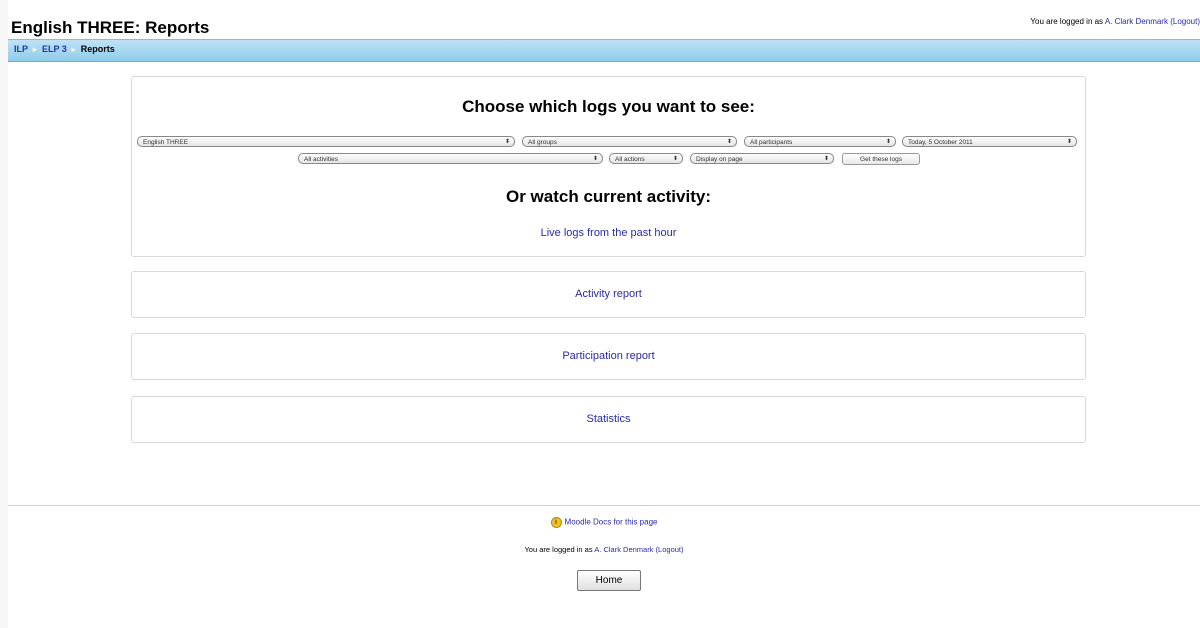 This screenshot has width=1200, height=628. Describe the element at coordinates (542, 142) in the screenshot. I see `groups-select-value: All groups` at that location.